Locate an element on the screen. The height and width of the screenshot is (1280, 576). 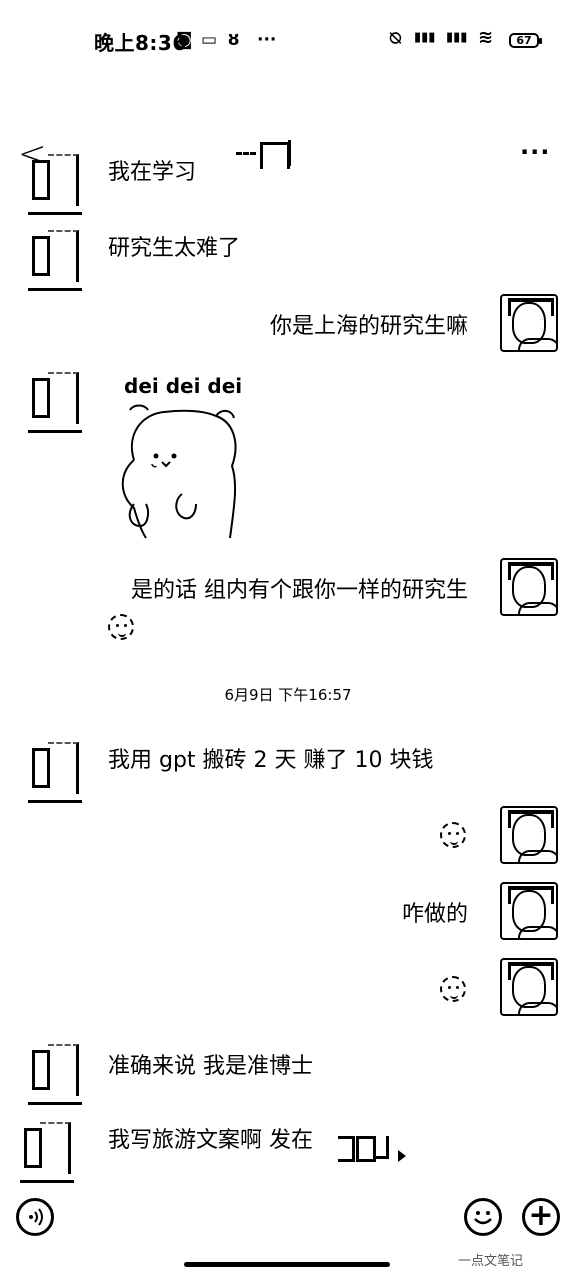
signal-icon-1: ▮▮▮ is located at coordinates (425, 37).